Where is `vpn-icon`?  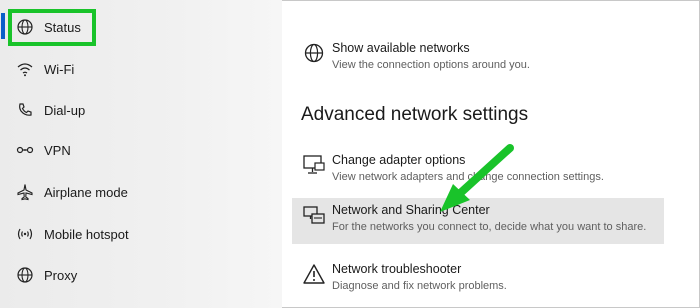 vpn-icon is located at coordinates (25, 150).